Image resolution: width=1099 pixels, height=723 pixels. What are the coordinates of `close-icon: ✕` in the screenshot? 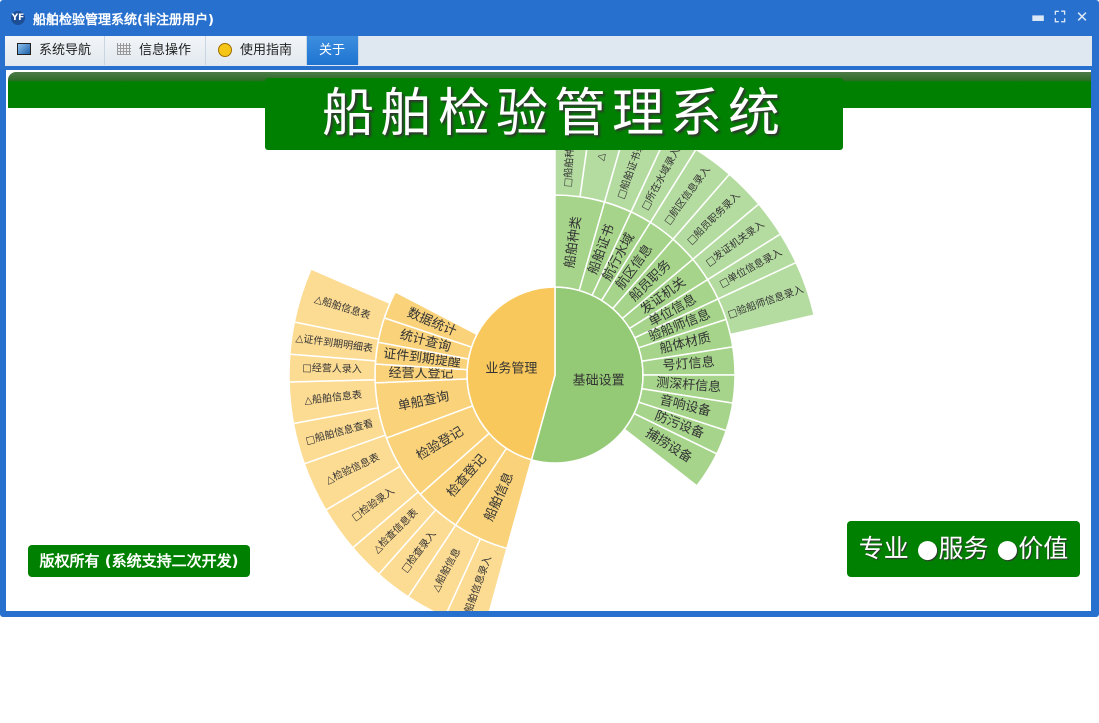 It's located at (1082, 17).